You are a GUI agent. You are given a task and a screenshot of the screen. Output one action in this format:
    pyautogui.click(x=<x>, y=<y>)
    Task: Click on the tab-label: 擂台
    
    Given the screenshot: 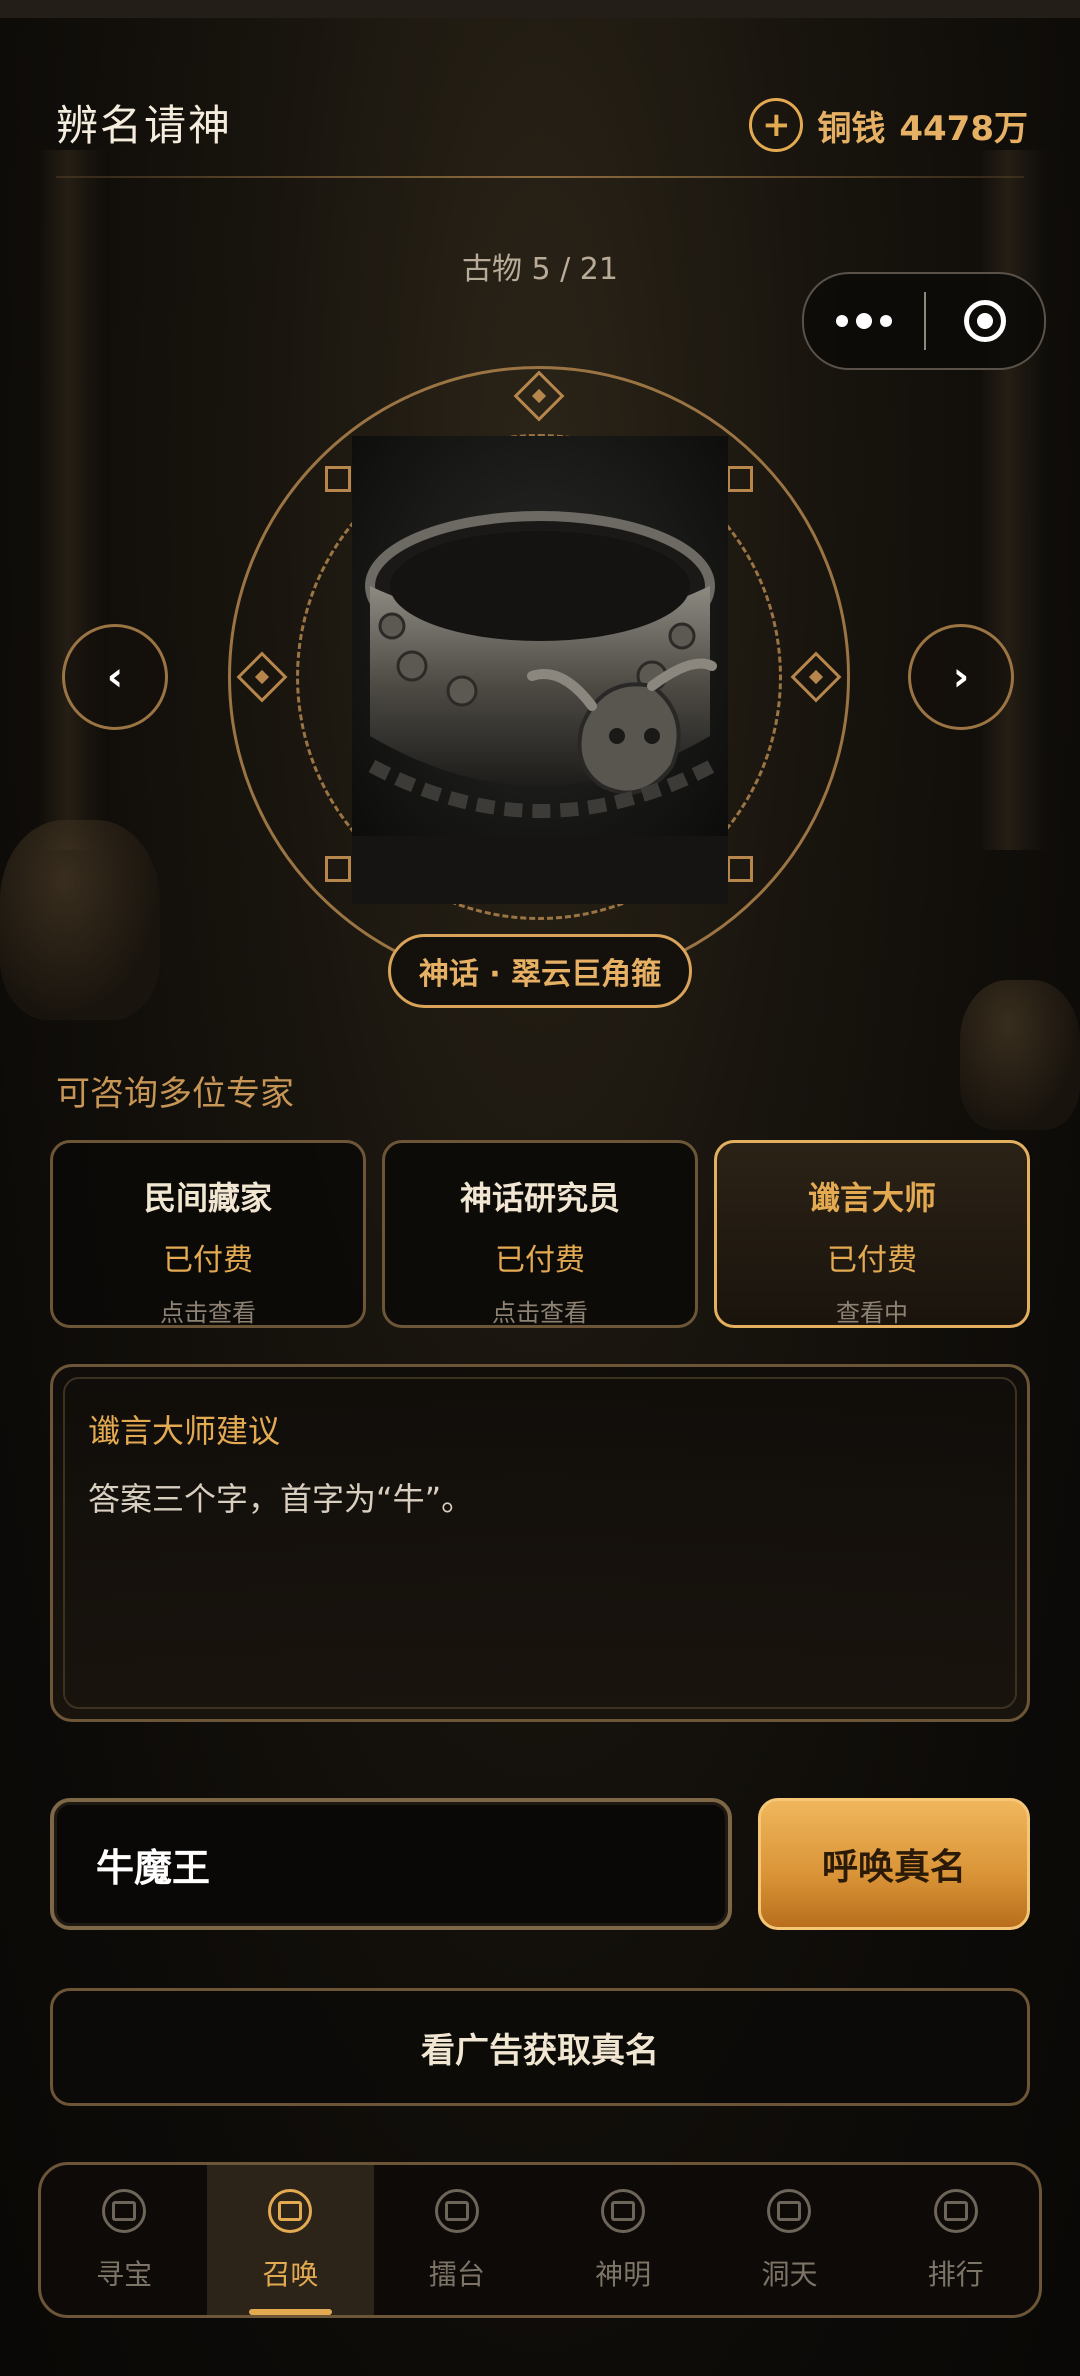 What is the action you would take?
    pyautogui.click(x=456, y=2274)
    